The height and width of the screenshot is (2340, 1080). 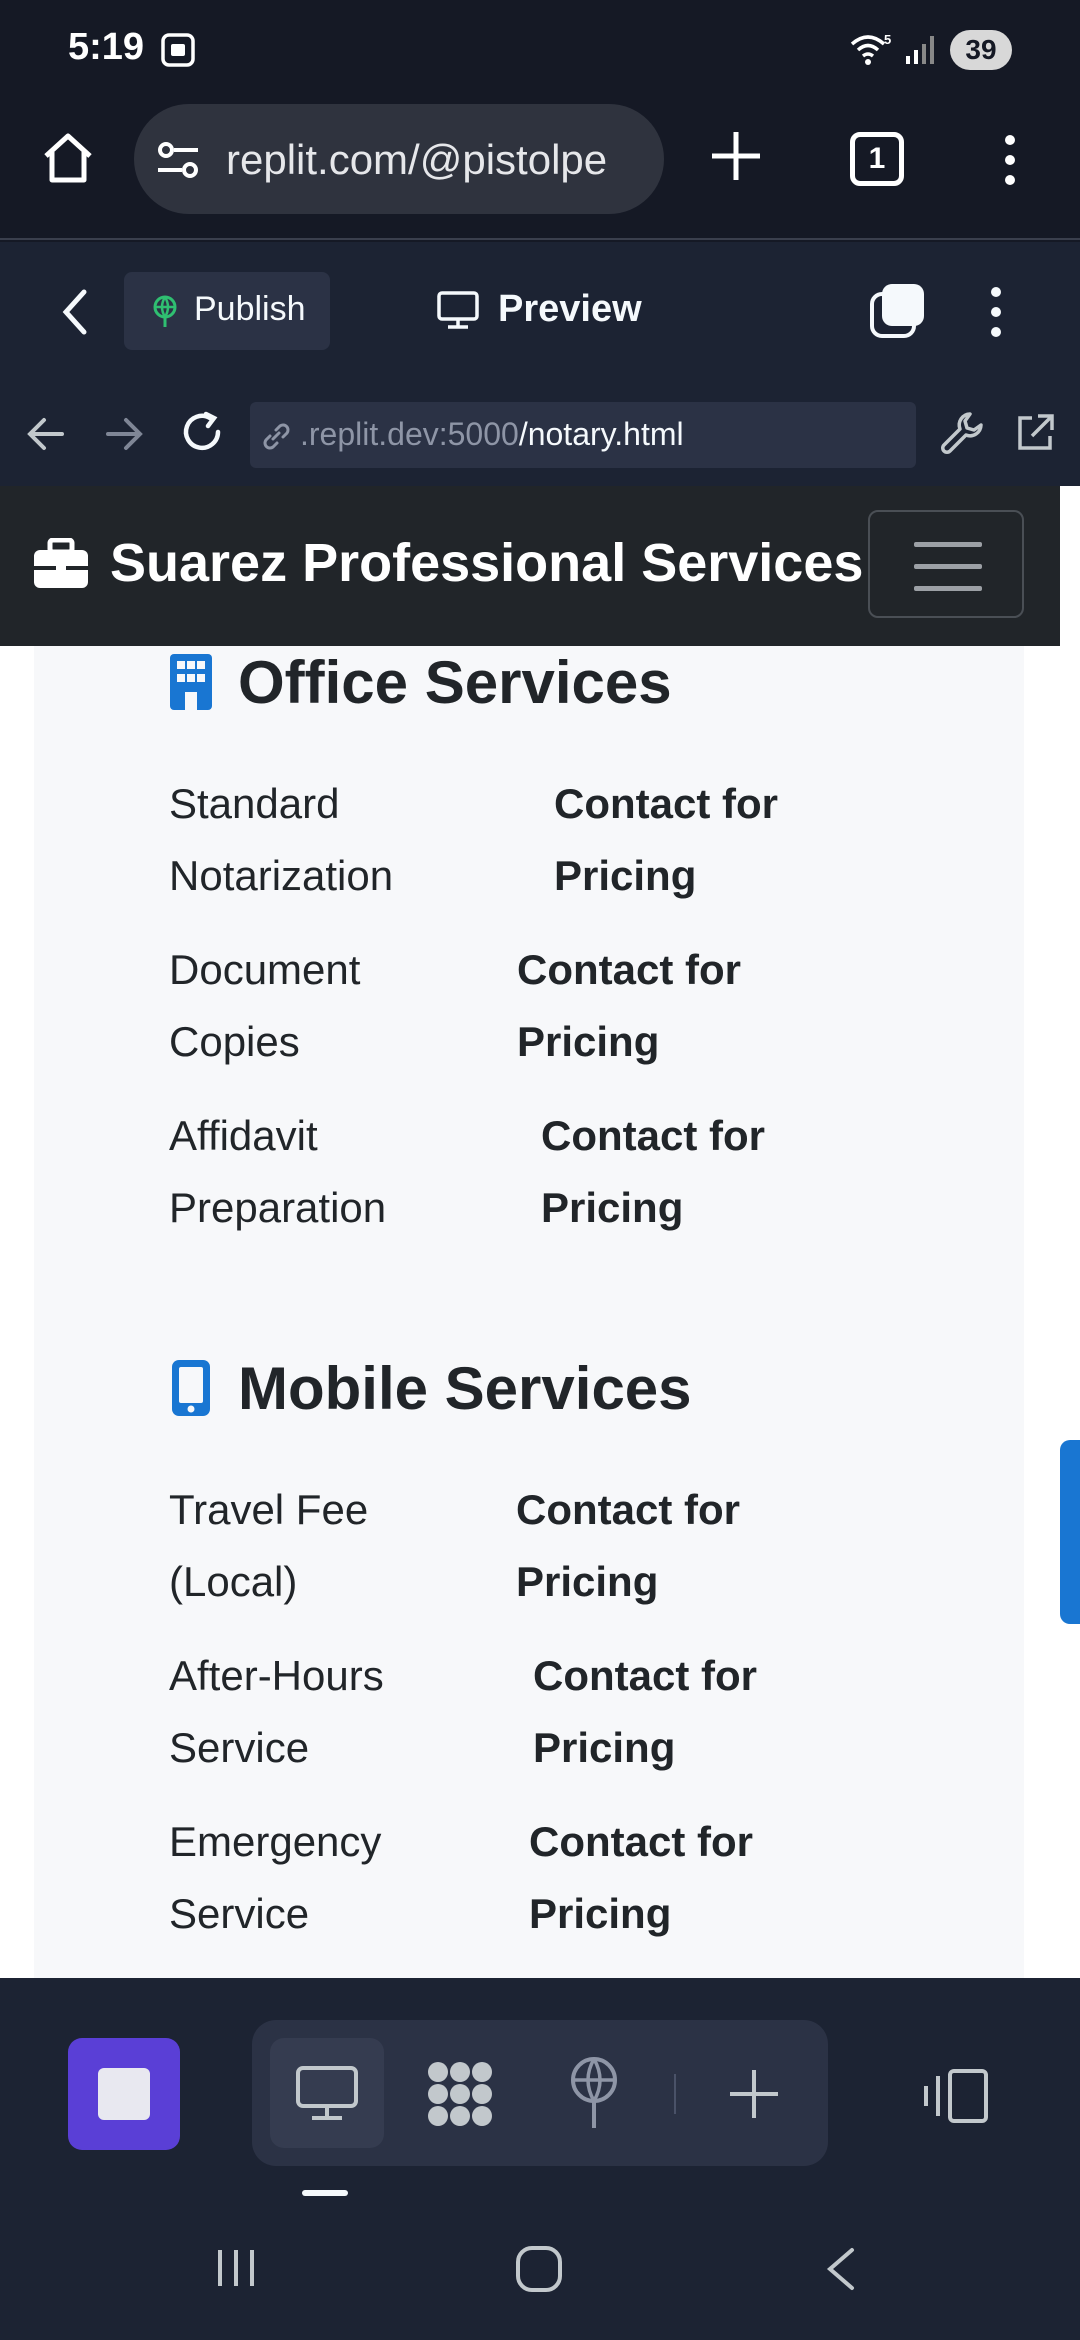 What do you see at coordinates (455, 682) in the screenshot?
I see `section-title-office: Office Services` at bounding box center [455, 682].